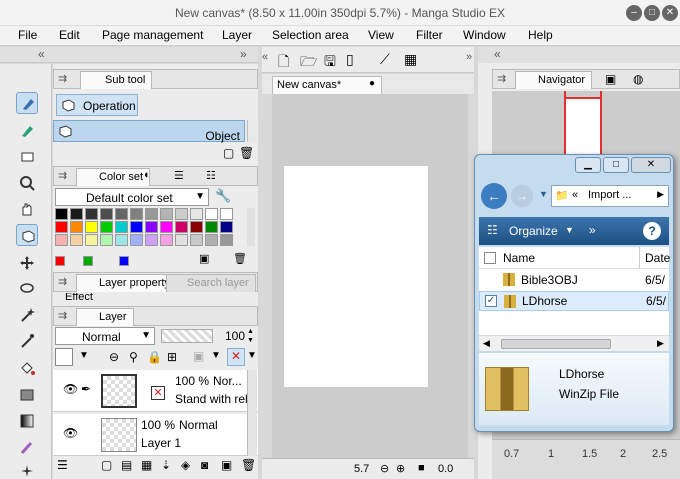 This screenshot has width=680, height=479. What do you see at coordinates (126, 465) in the screenshot?
I see `new-vector-layer-icon: ▤` at bounding box center [126, 465].